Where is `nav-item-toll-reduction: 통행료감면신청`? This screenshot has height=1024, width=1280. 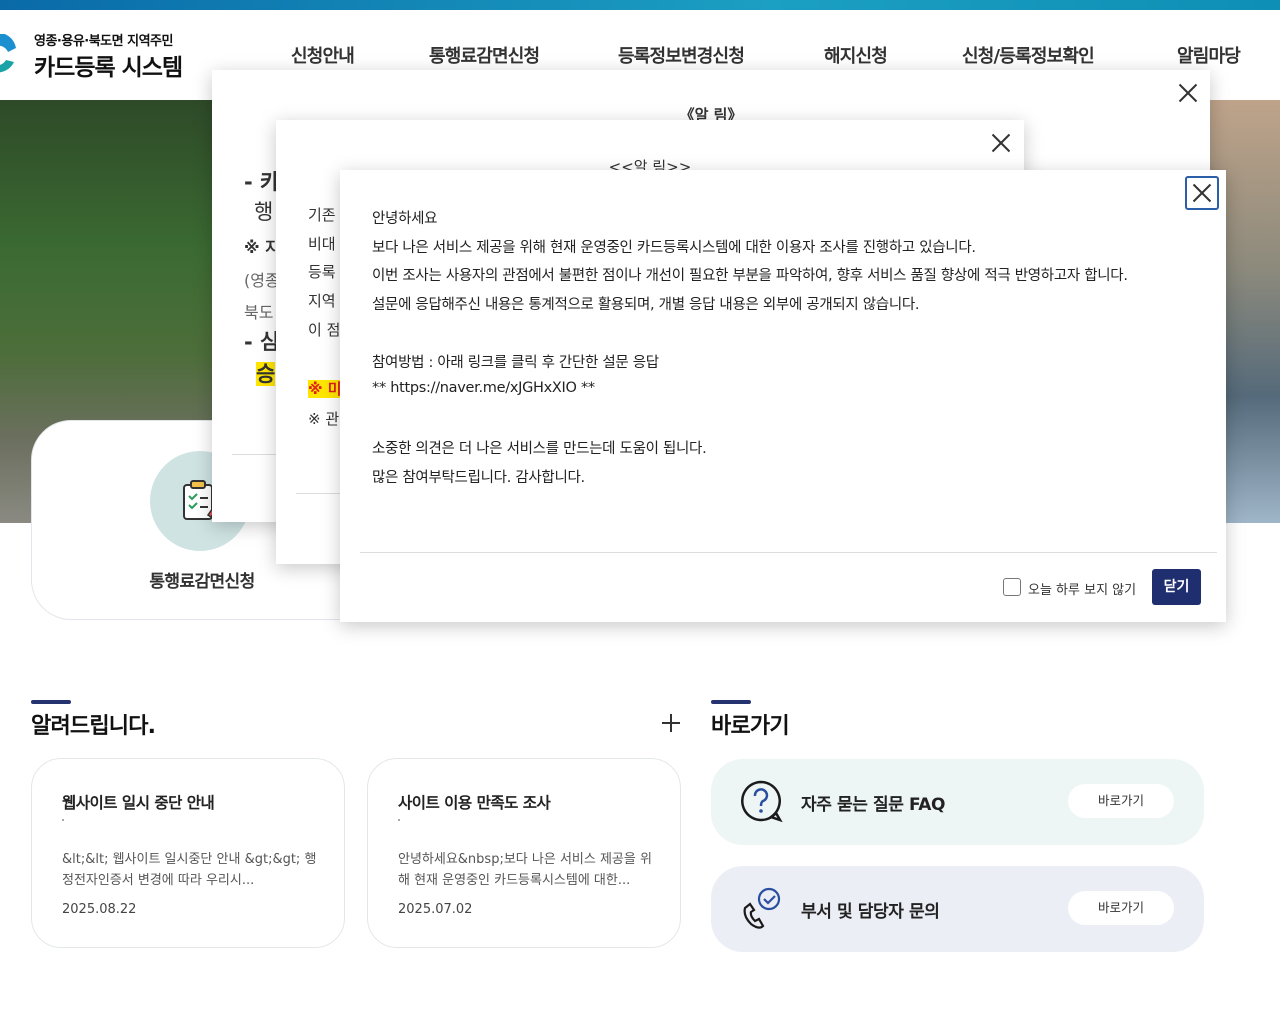 nav-item-toll-reduction: 통행료감면신청 is located at coordinates (484, 55).